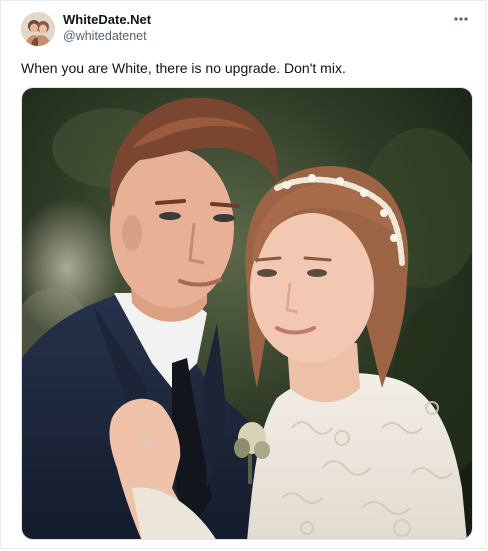  I want to click on tweet-author: WhiteDate.Net @whitedatenet, so click(107, 28).